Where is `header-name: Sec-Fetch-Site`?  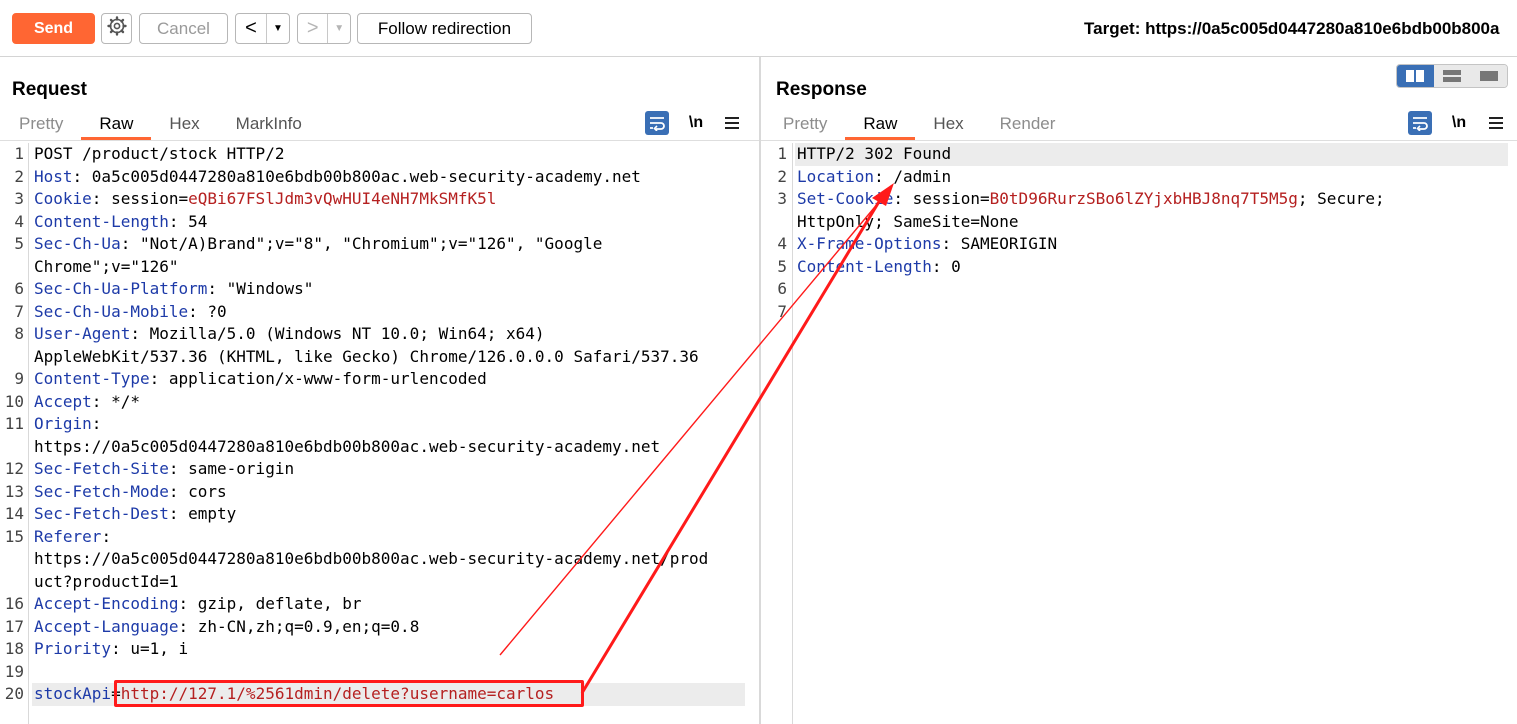
header-name: Sec-Fetch-Site is located at coordinates (101, 468).